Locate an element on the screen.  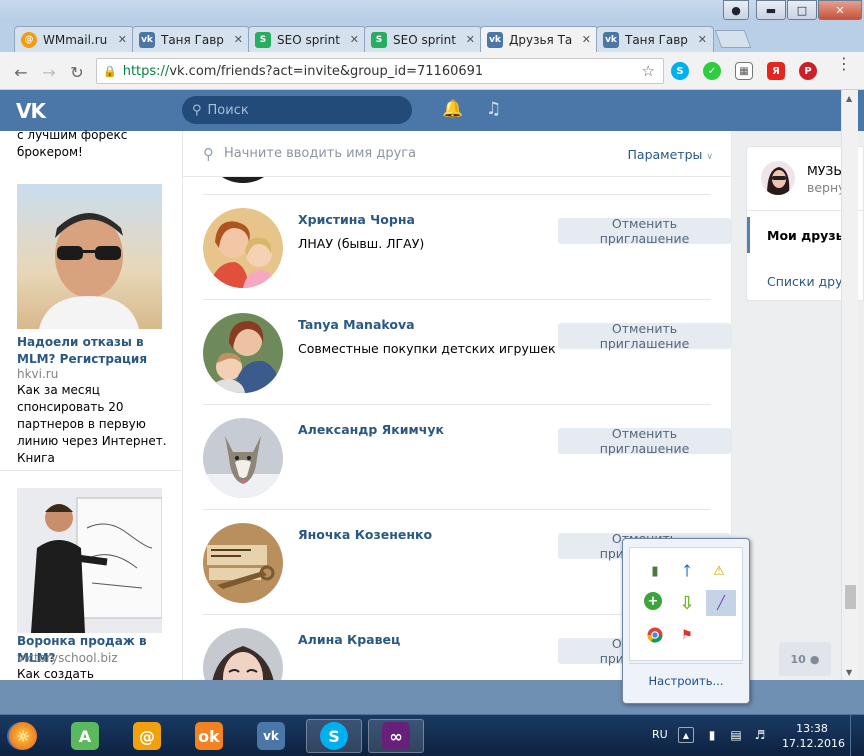
music-icon: ♫ is located at coordinates (493, 109).